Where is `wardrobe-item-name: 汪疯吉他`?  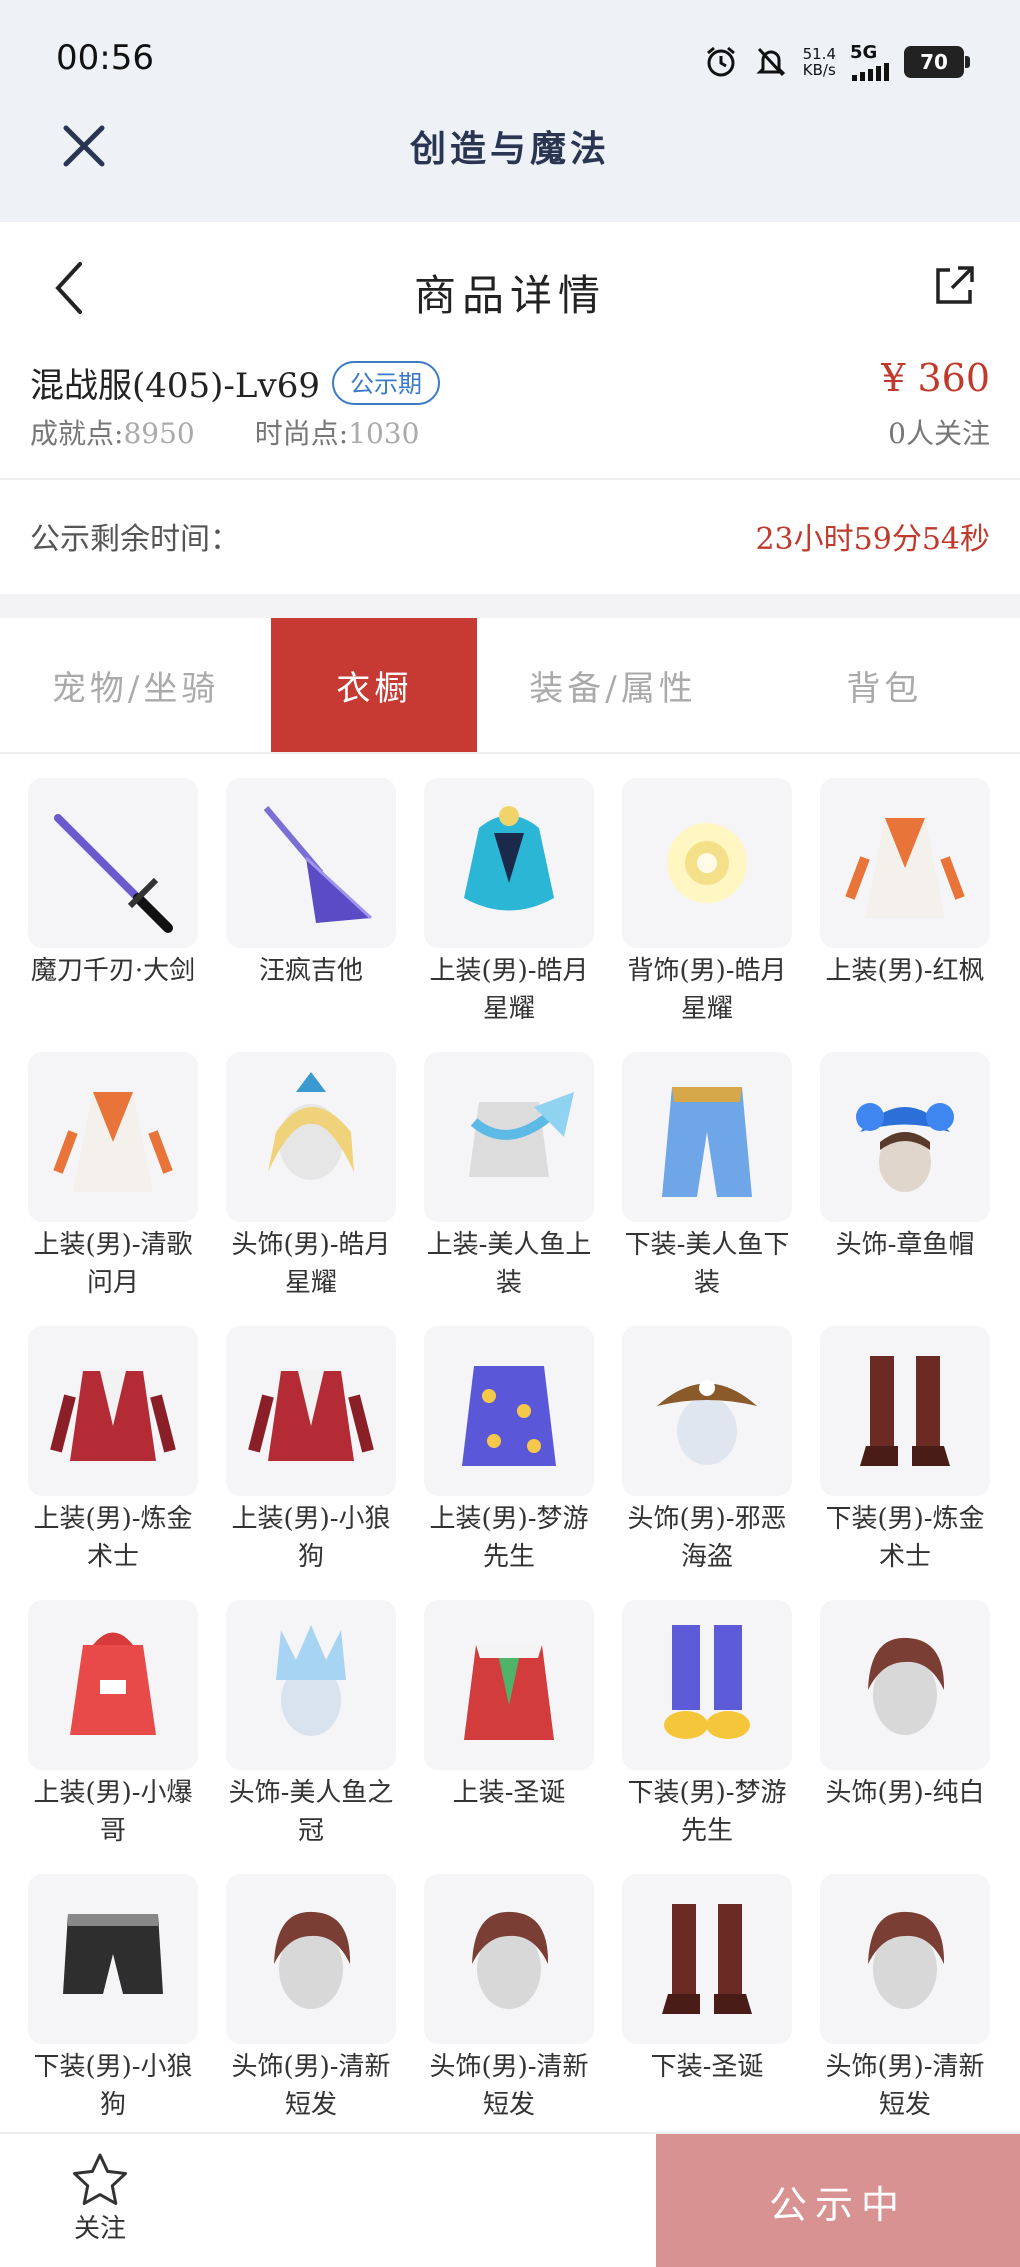
wardrobe-item-name: 汪疯吉他 is located at coordinates (310, 971).